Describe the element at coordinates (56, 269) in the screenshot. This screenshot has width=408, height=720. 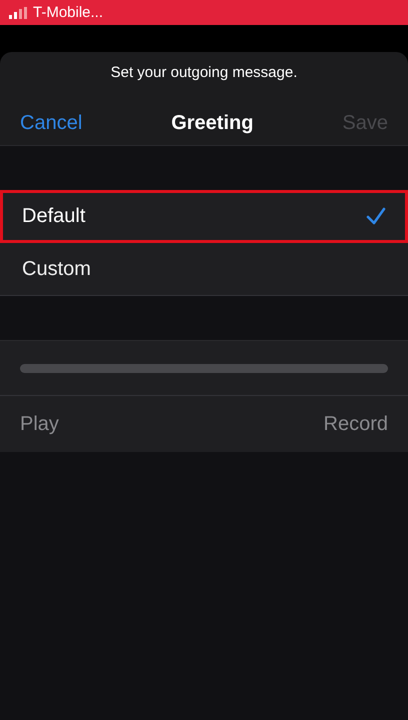
I see `option-label: Custom` at that location.